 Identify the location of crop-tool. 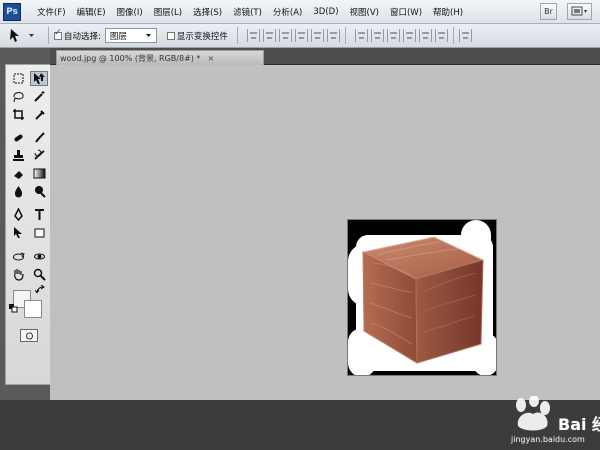
(18, 114).